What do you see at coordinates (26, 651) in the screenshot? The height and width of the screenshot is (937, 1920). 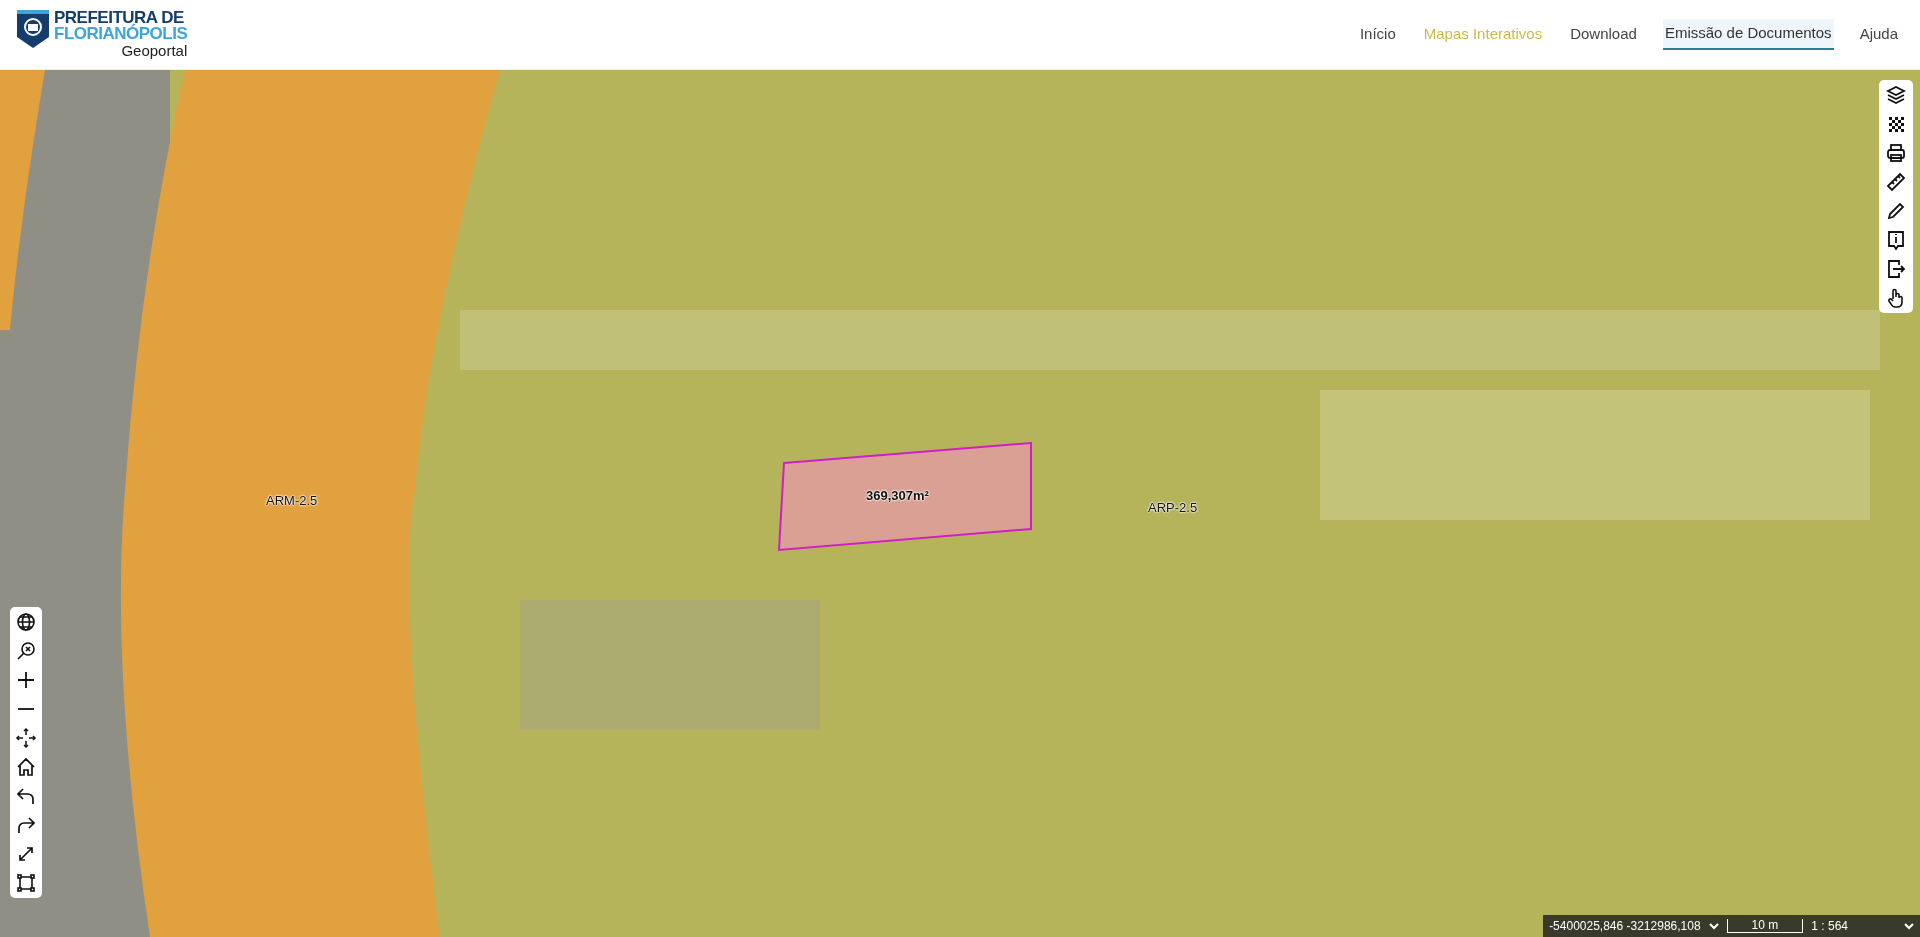 I see `zoom-extent-icon` at bounding box center [26, 651].